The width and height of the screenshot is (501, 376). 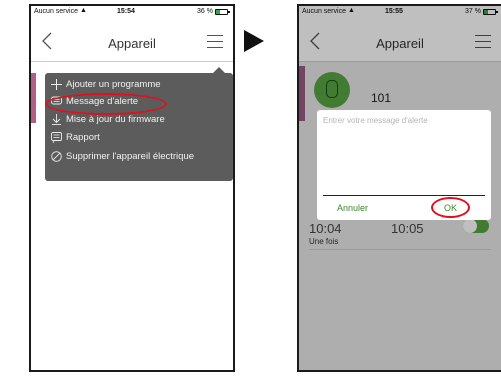 What do you see at coordinates (254, 41) in the screenshot?
I see `step-arrow-icon` at bounding box center [254, 41].